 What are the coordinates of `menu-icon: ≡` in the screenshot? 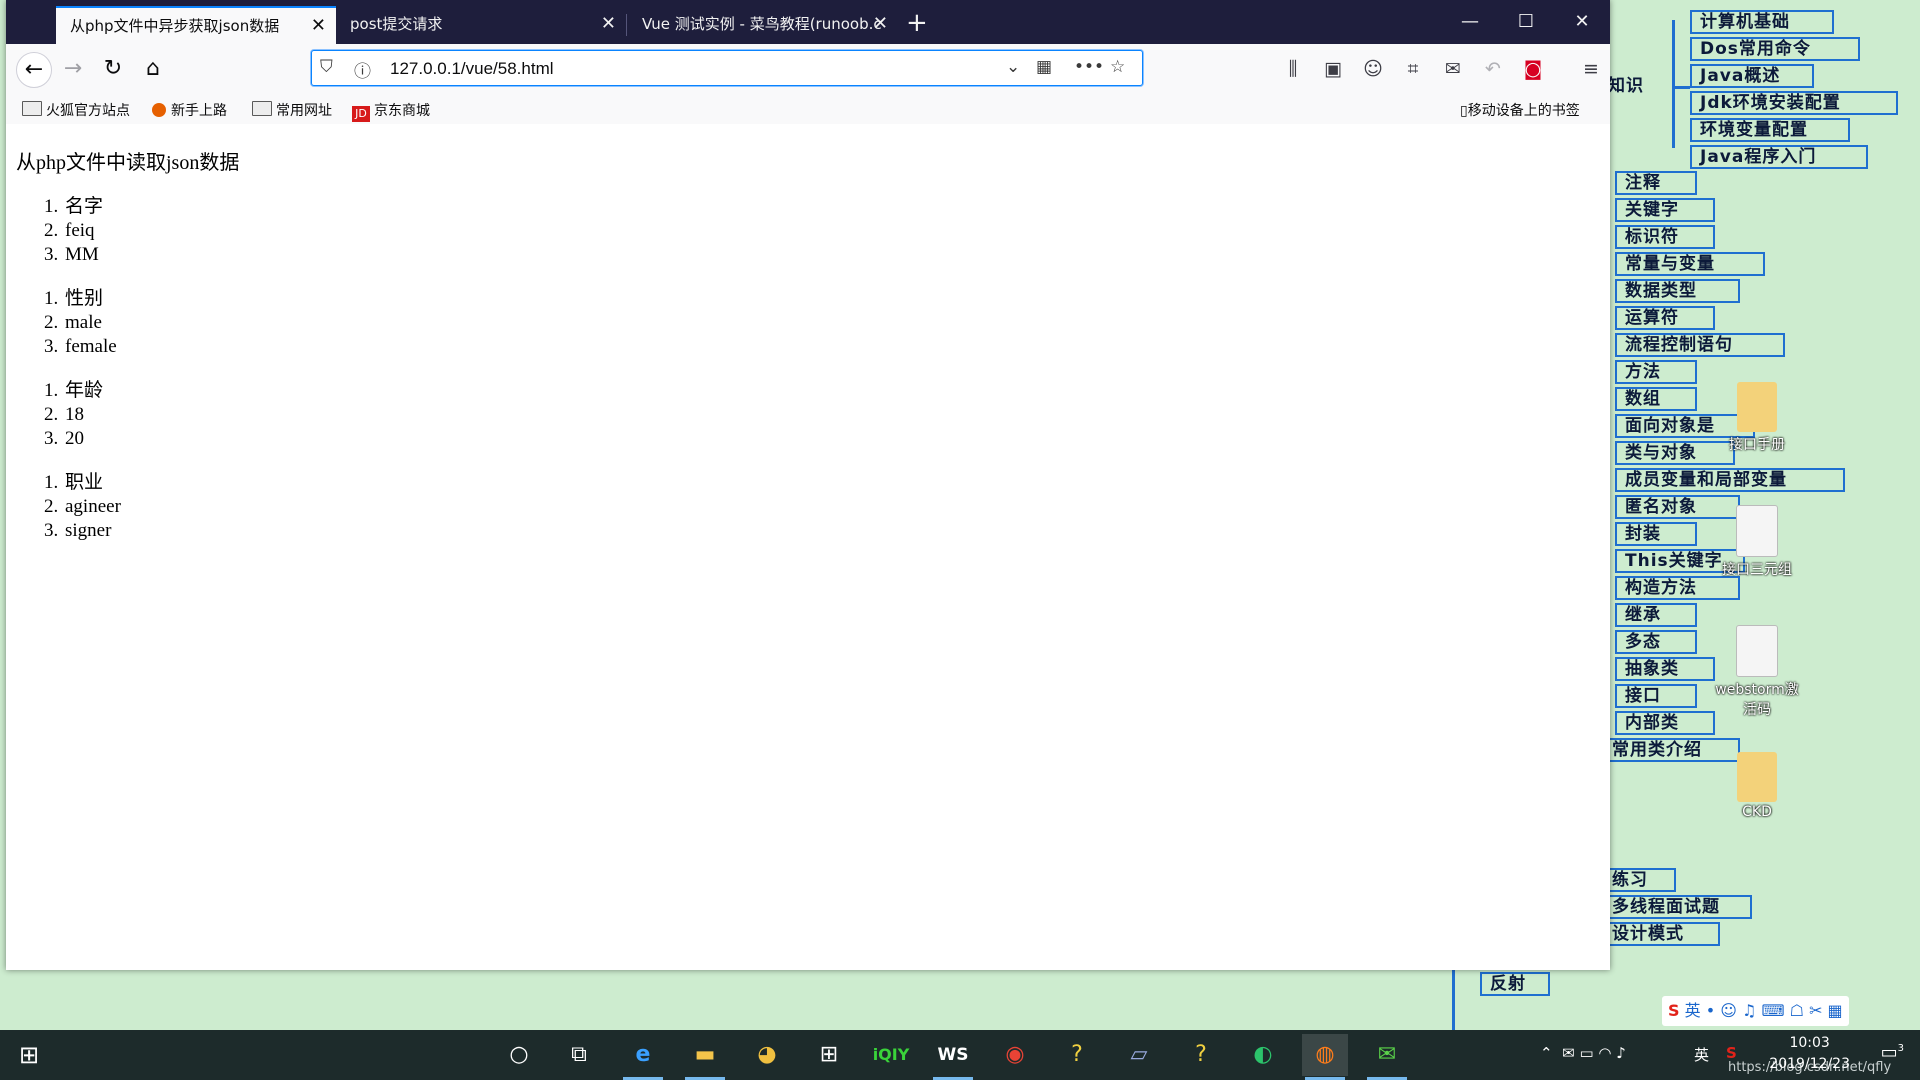 It's located at (1591, 69).